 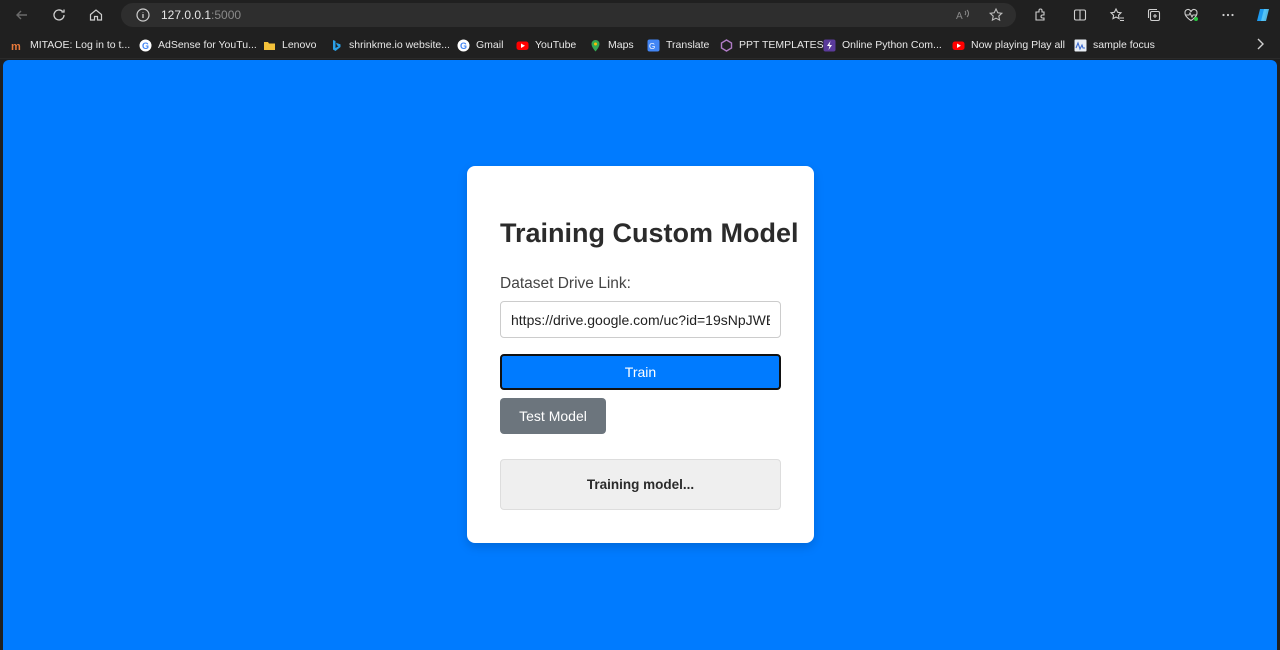 What do you see at coordinates (1124, 45) in the screenshot?
I see `bookmark-label: sample focus` at bounding box center [1124, 45].